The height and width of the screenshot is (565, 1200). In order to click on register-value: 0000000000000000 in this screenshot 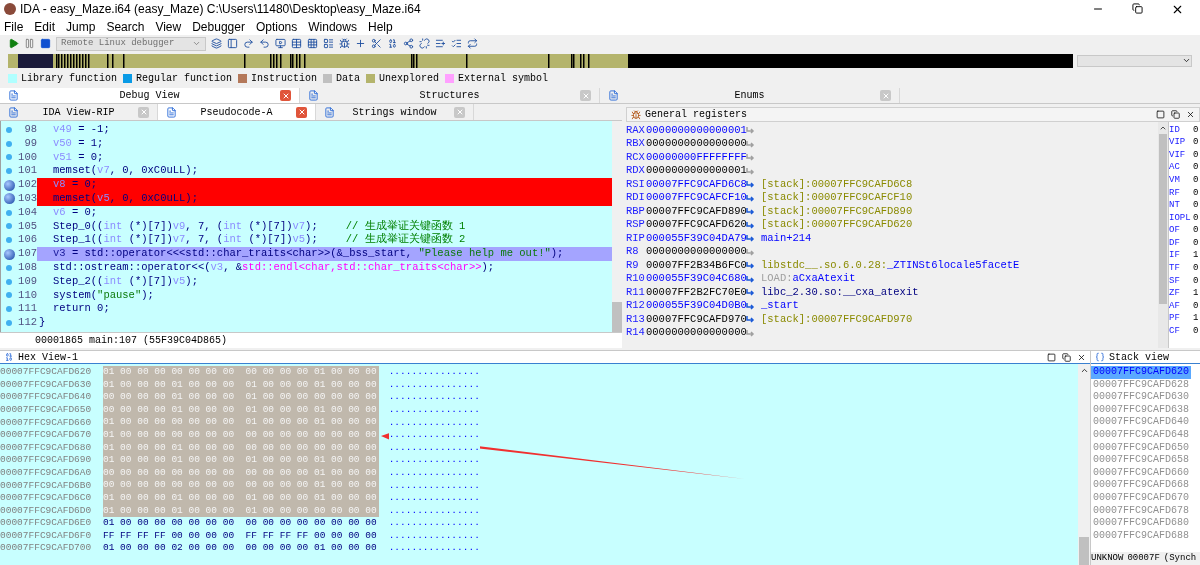, I will do `click(696, 333)`.